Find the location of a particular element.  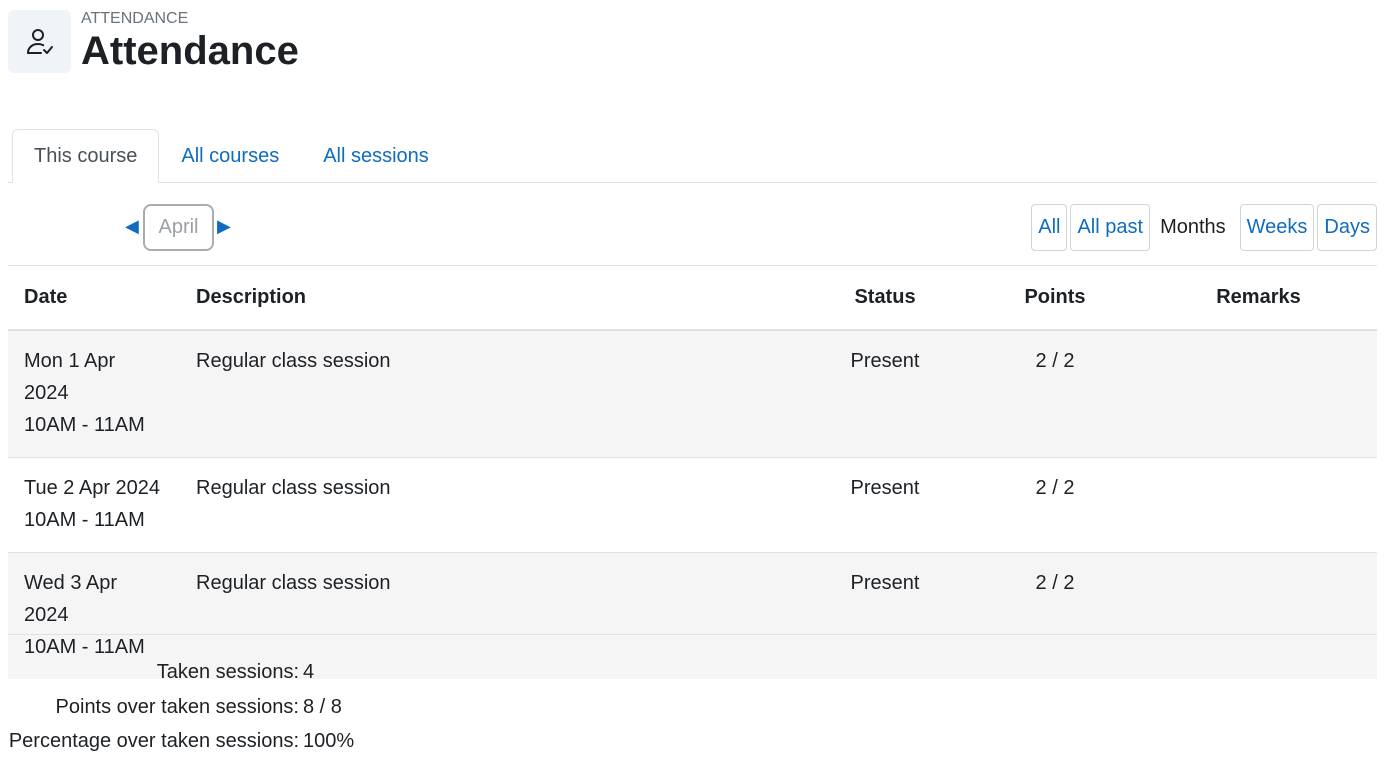

page-pretitle: ATTENDANCE is located at coordinates (135, 18).